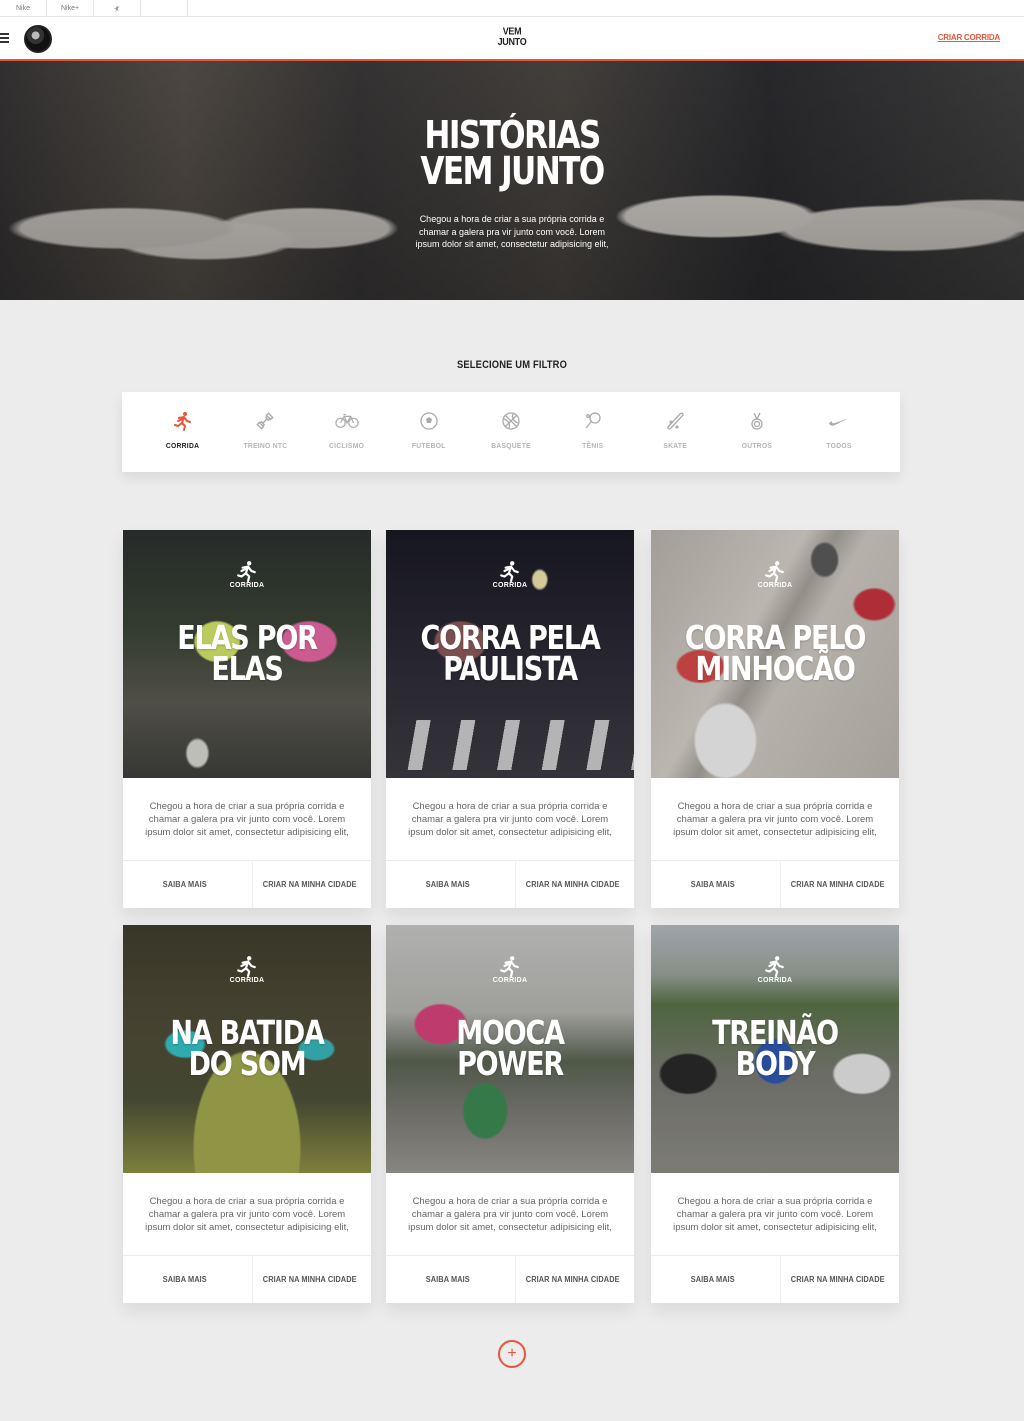  I want to click on title-line-2: ELAS, so click(247, 668).